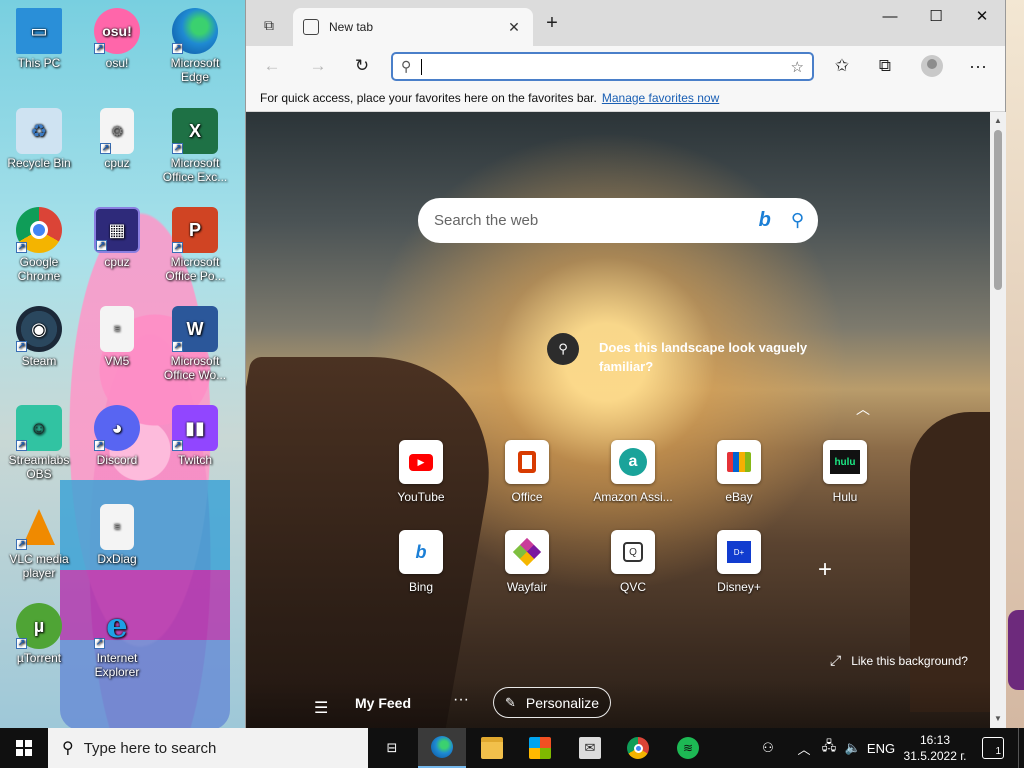  What do you see at coordinates (890, 16) in the screenshot?
I see `minimize-button: —` at bounding box center [890, 16].